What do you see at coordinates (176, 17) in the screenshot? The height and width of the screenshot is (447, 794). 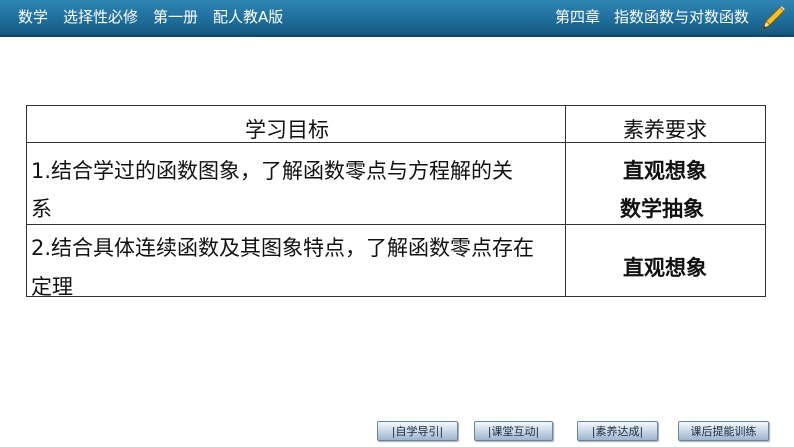 I see `book-number-label: 第一册` at bounding box center [176, 17].